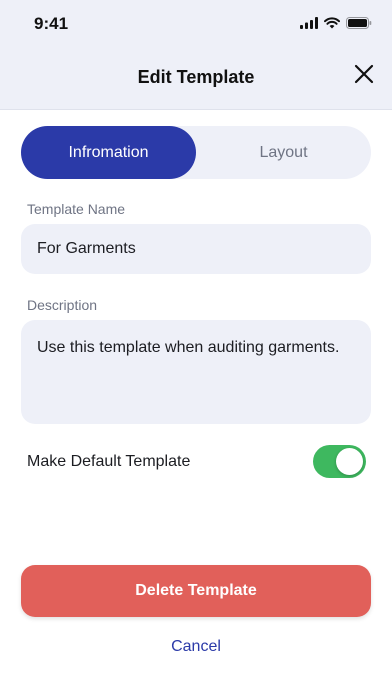  Describe the element at coordinates (62, 305) in the screenshot. I see `description-label: Description` at that location.